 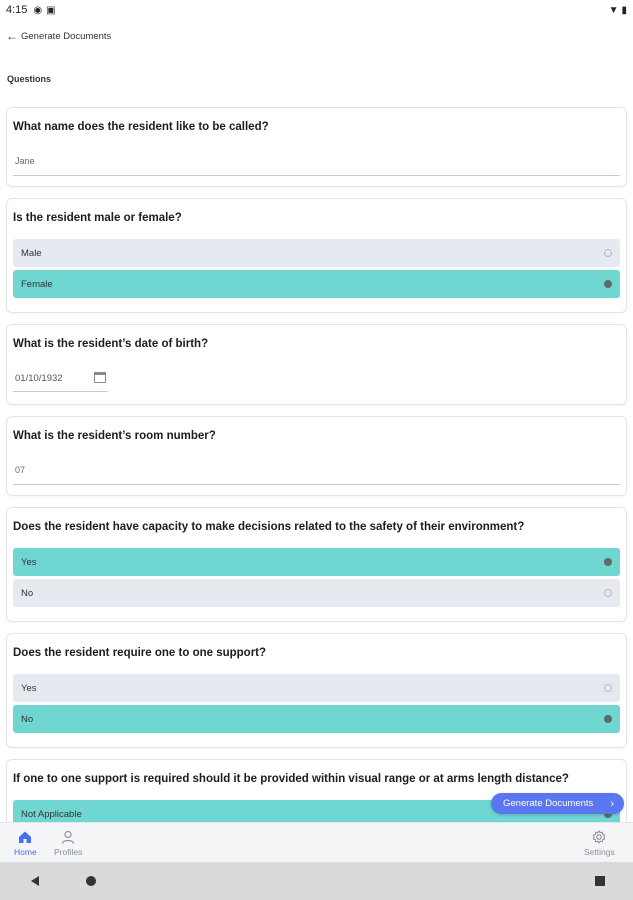 What do you see at coordinates (37, 284) in the screenshot?
I see `option-label: Female` at bounding box center [37, 284].